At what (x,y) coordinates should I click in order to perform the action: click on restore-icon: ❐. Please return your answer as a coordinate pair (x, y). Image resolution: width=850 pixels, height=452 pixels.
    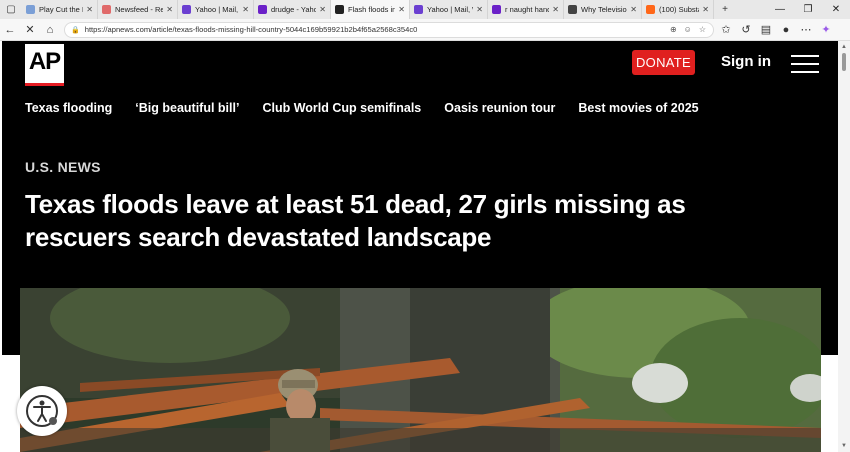
    Looking at the image, I should click on (808, 9).